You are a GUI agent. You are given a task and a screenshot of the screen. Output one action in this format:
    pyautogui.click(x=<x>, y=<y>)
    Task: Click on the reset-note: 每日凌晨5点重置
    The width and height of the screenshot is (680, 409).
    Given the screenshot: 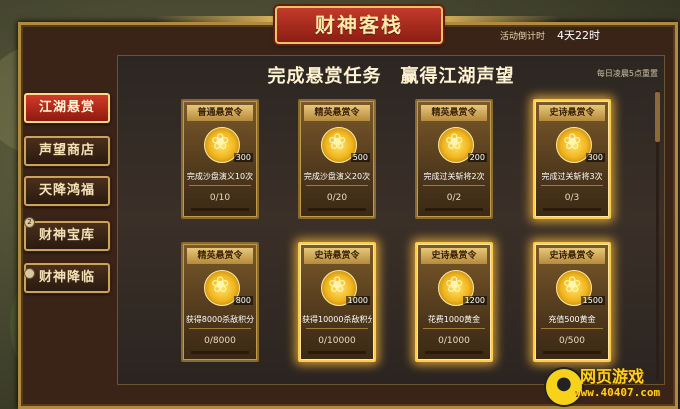 What is the action you would take?
    pyautogui.click(x=627, y=73)
    